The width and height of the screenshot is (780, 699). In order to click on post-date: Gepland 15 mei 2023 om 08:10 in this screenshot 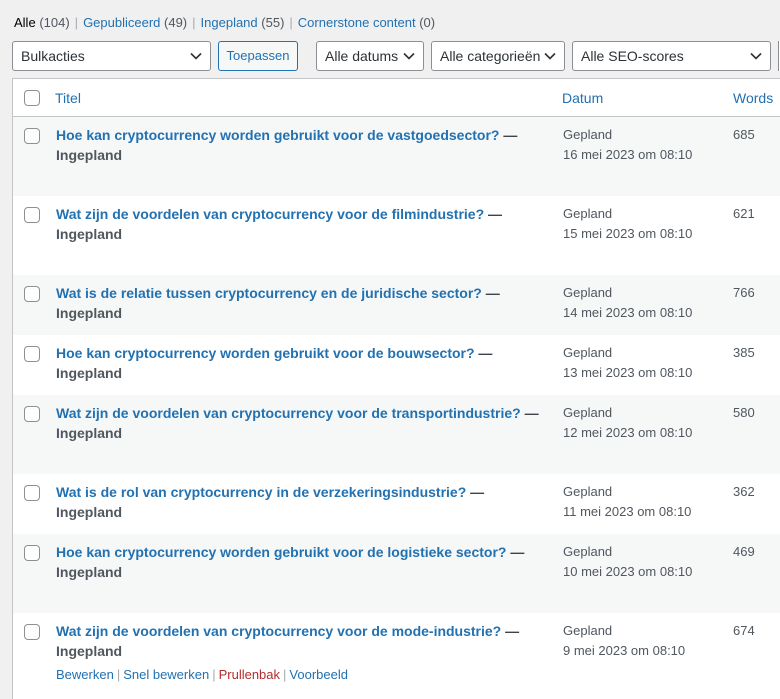, I will do `click(643, 224)`.